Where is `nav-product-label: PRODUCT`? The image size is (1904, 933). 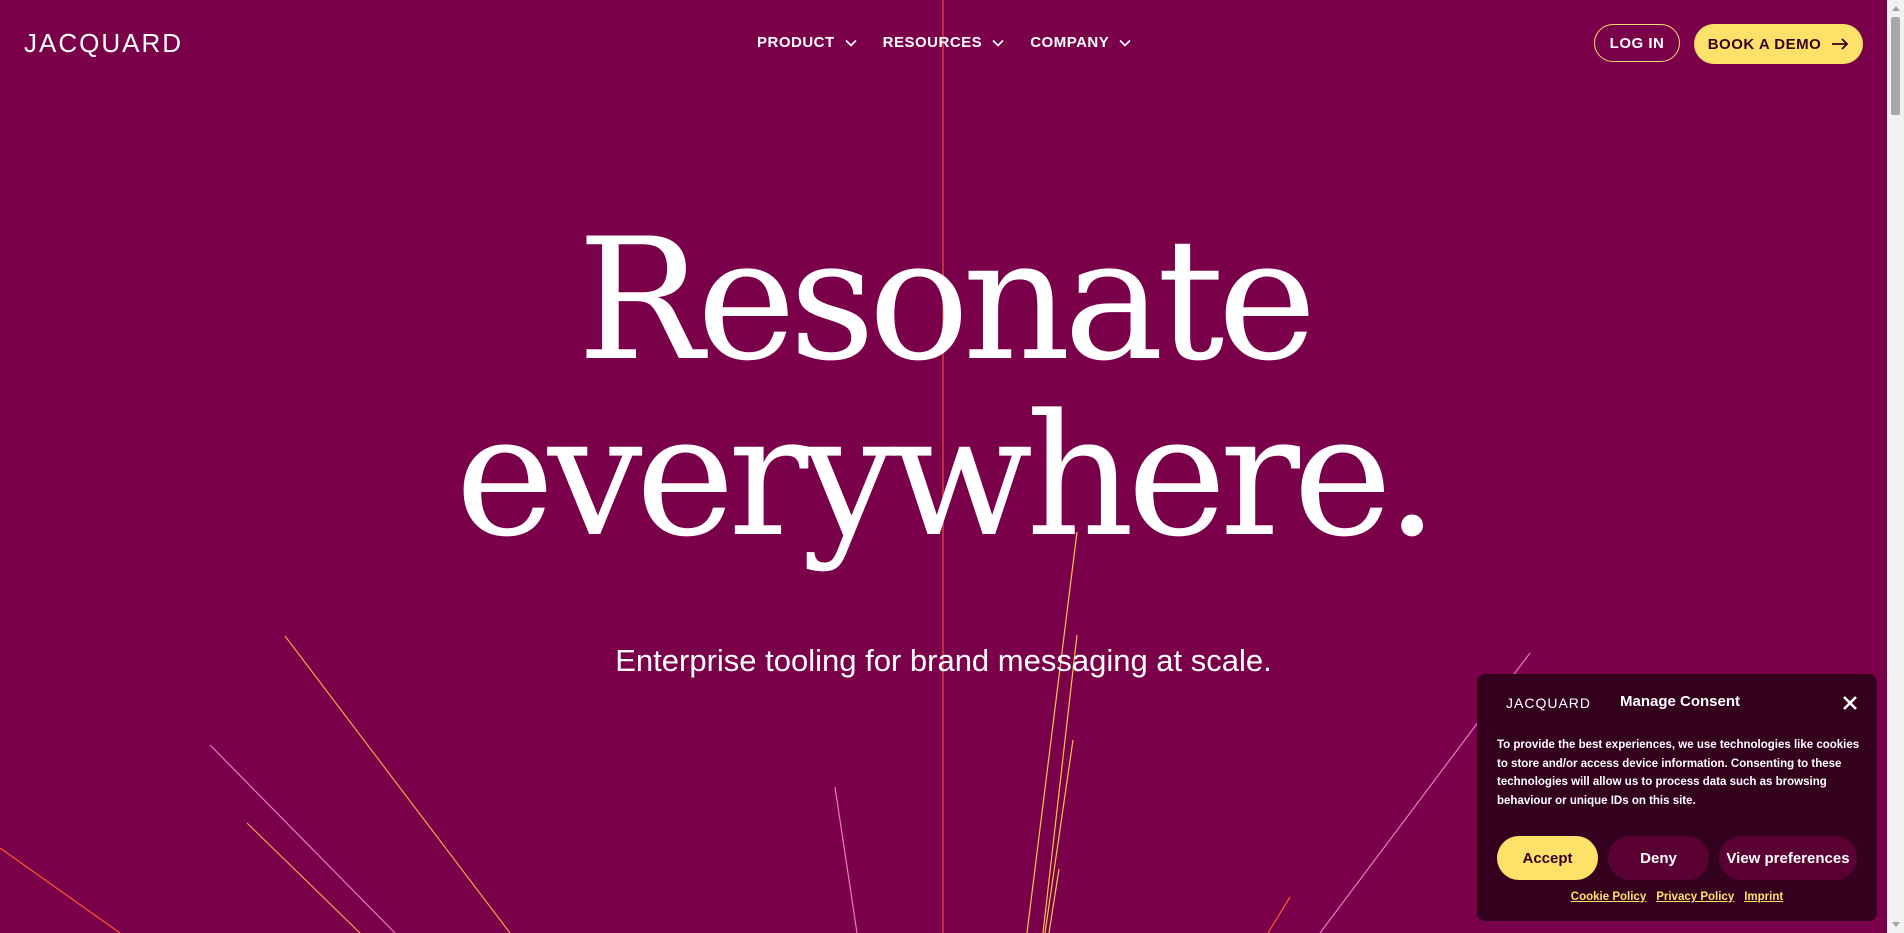
nav-product-label: PRODUCT is located at coordinates (796, 42).